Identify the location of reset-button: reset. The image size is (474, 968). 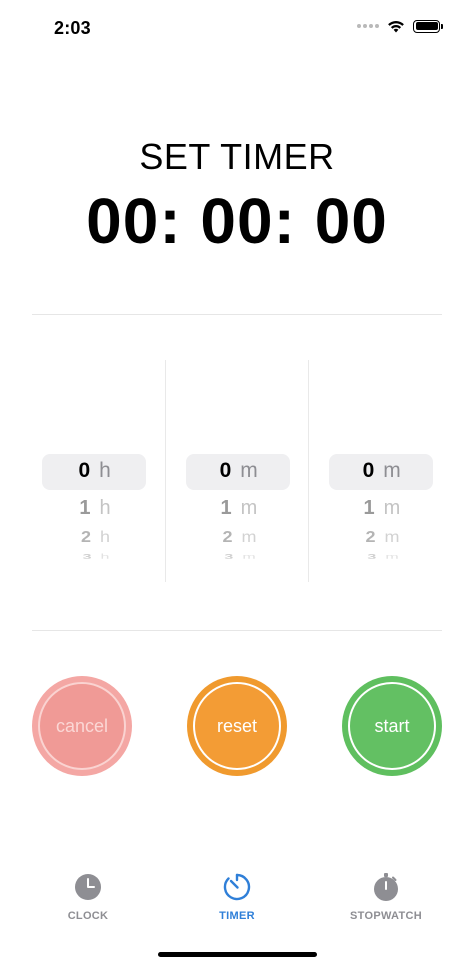
(237, 726).